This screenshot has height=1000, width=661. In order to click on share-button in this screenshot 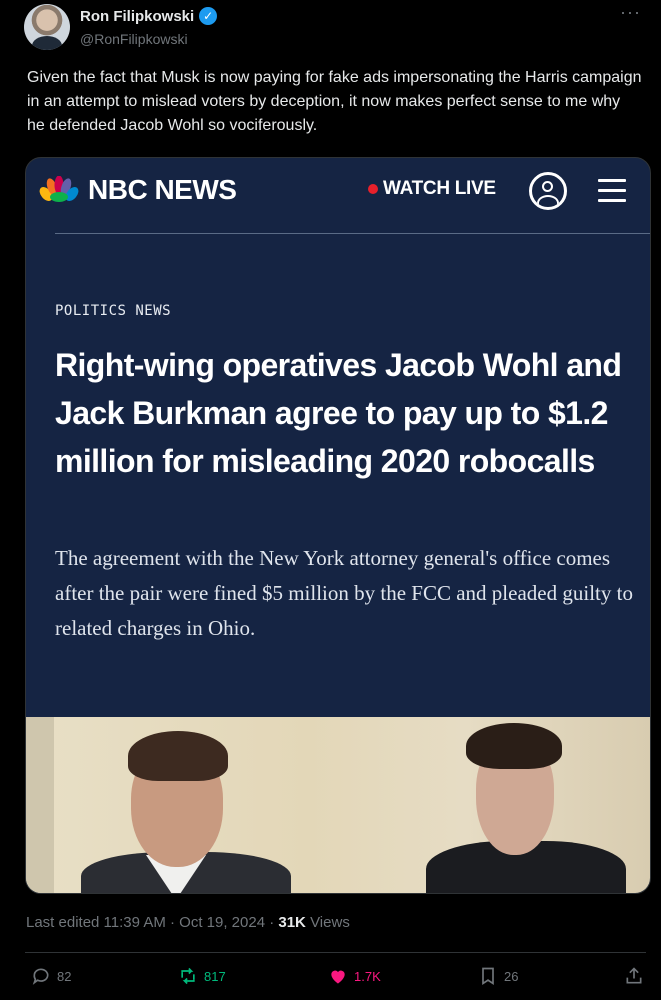, I will do `click(634, 976)`.